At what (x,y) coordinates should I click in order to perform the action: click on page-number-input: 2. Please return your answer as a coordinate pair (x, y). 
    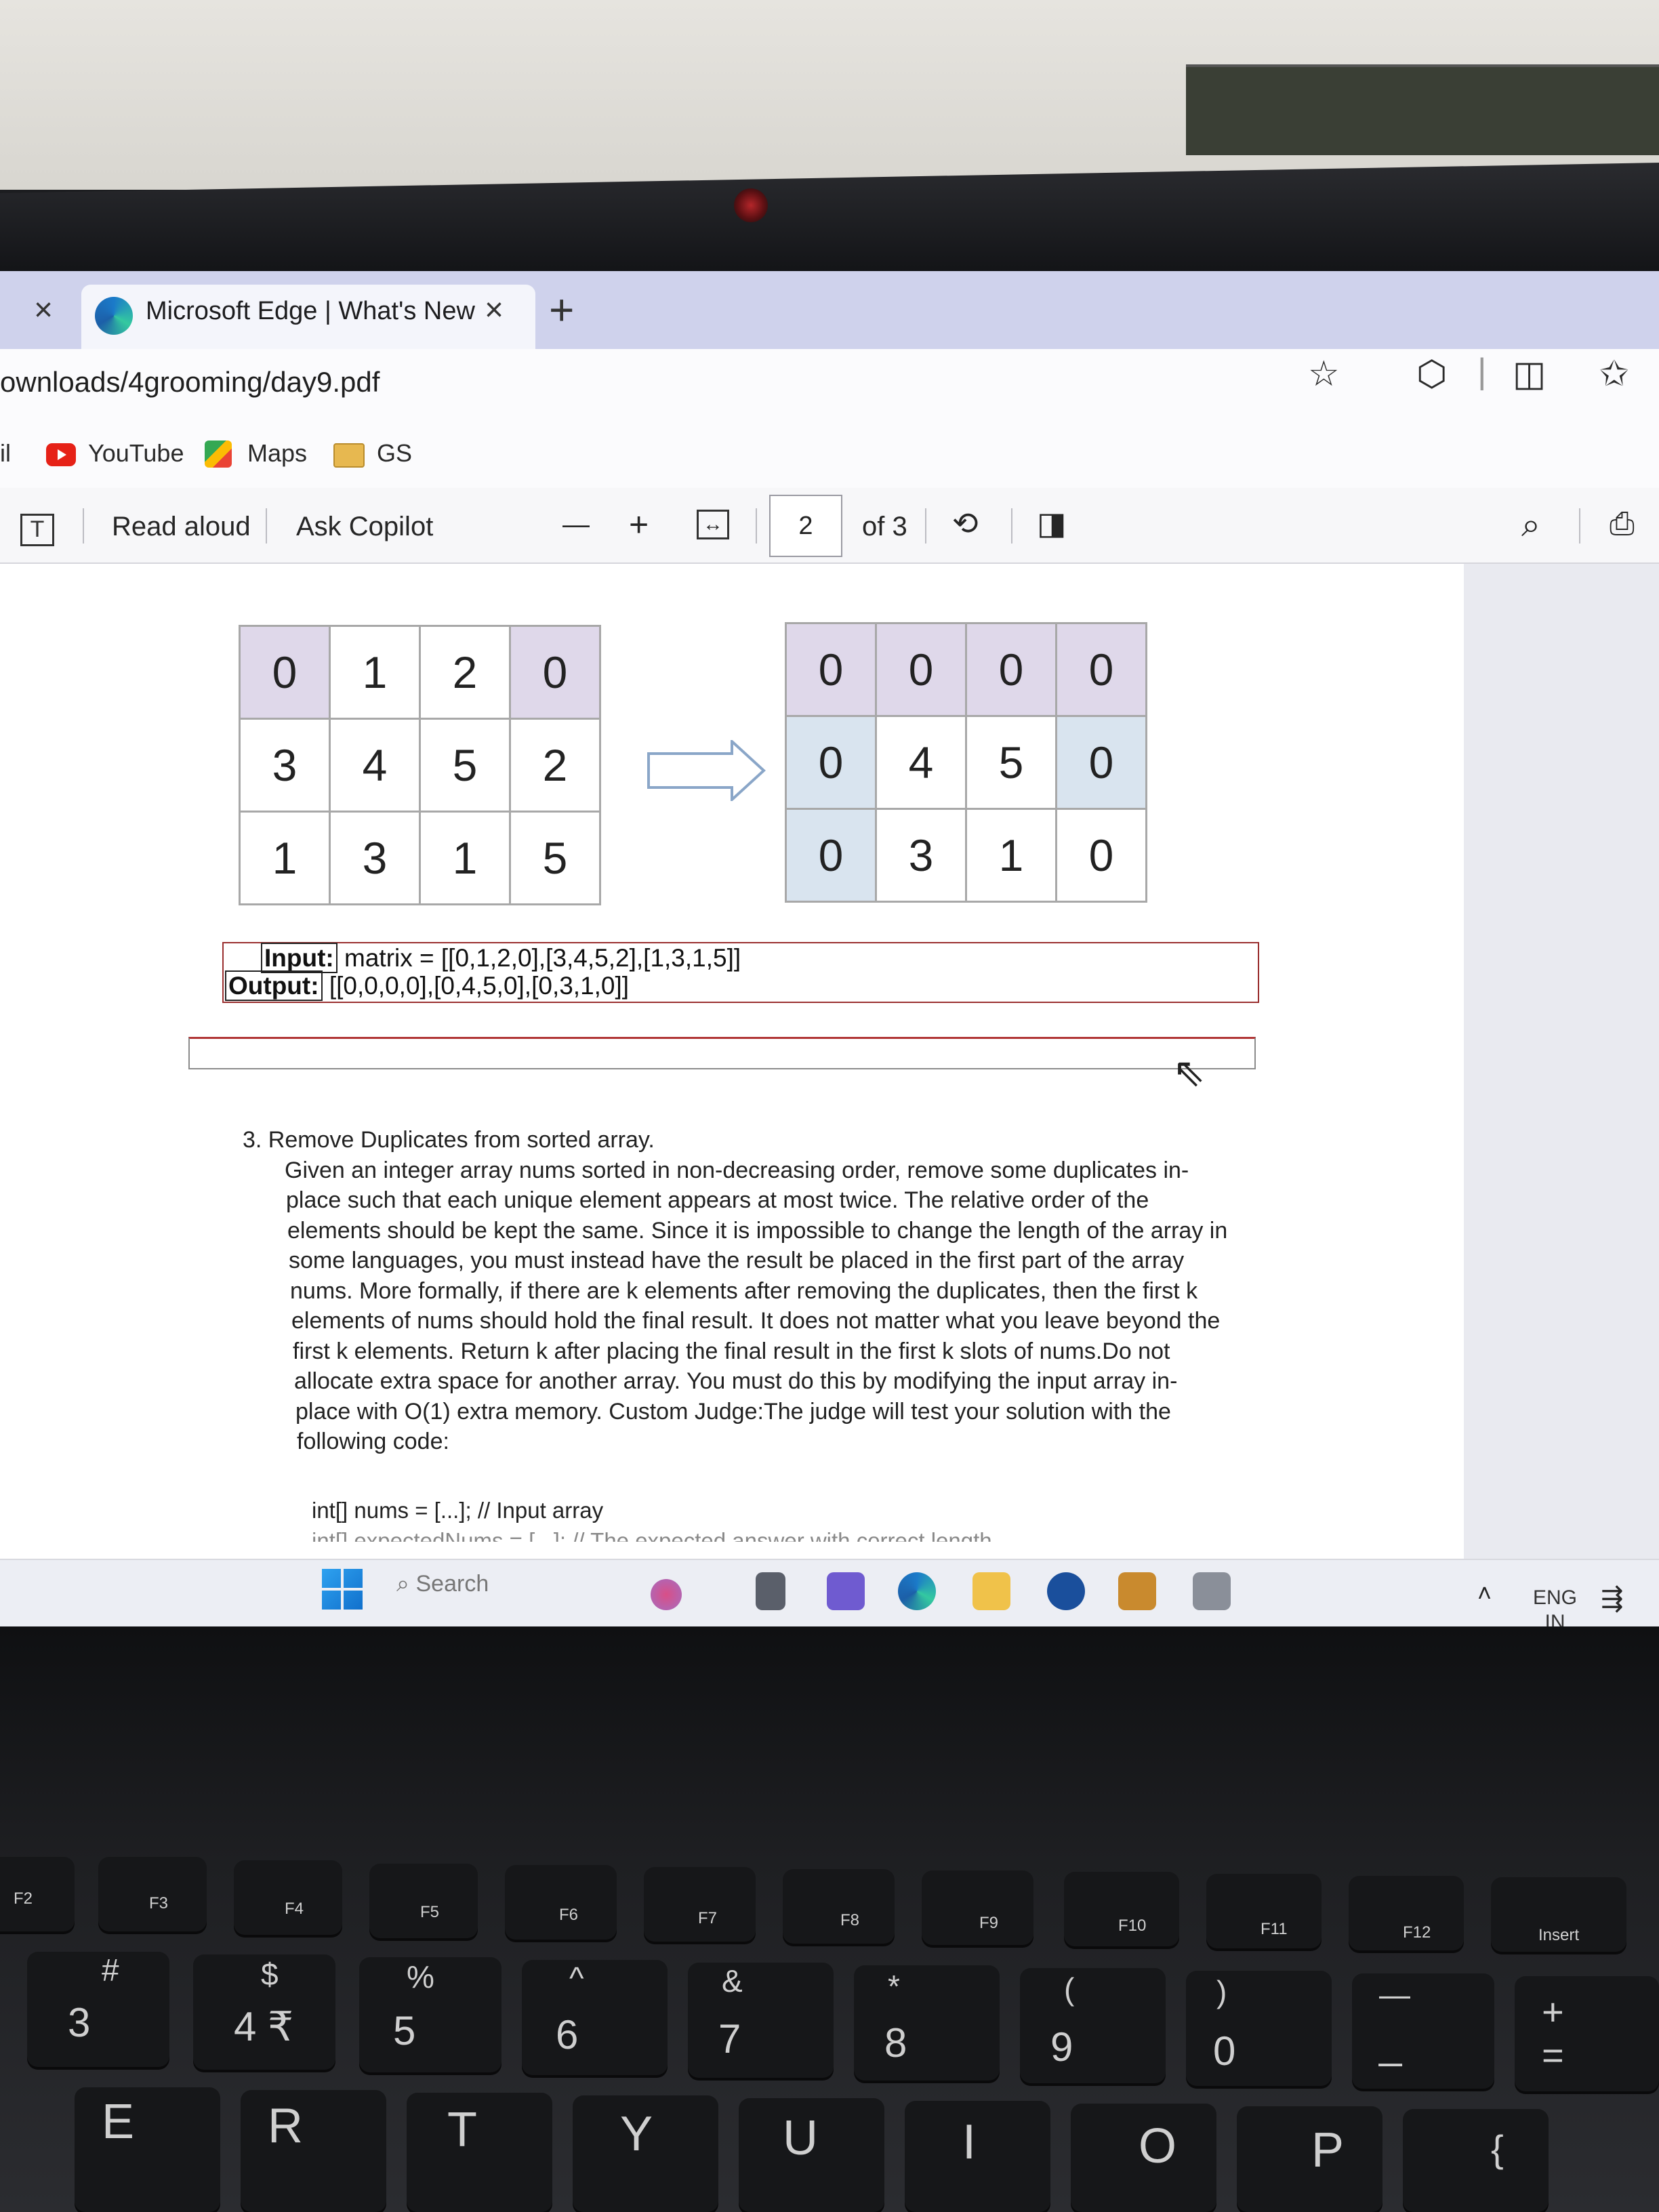
    Looking at the image, I should click on (806, 526).